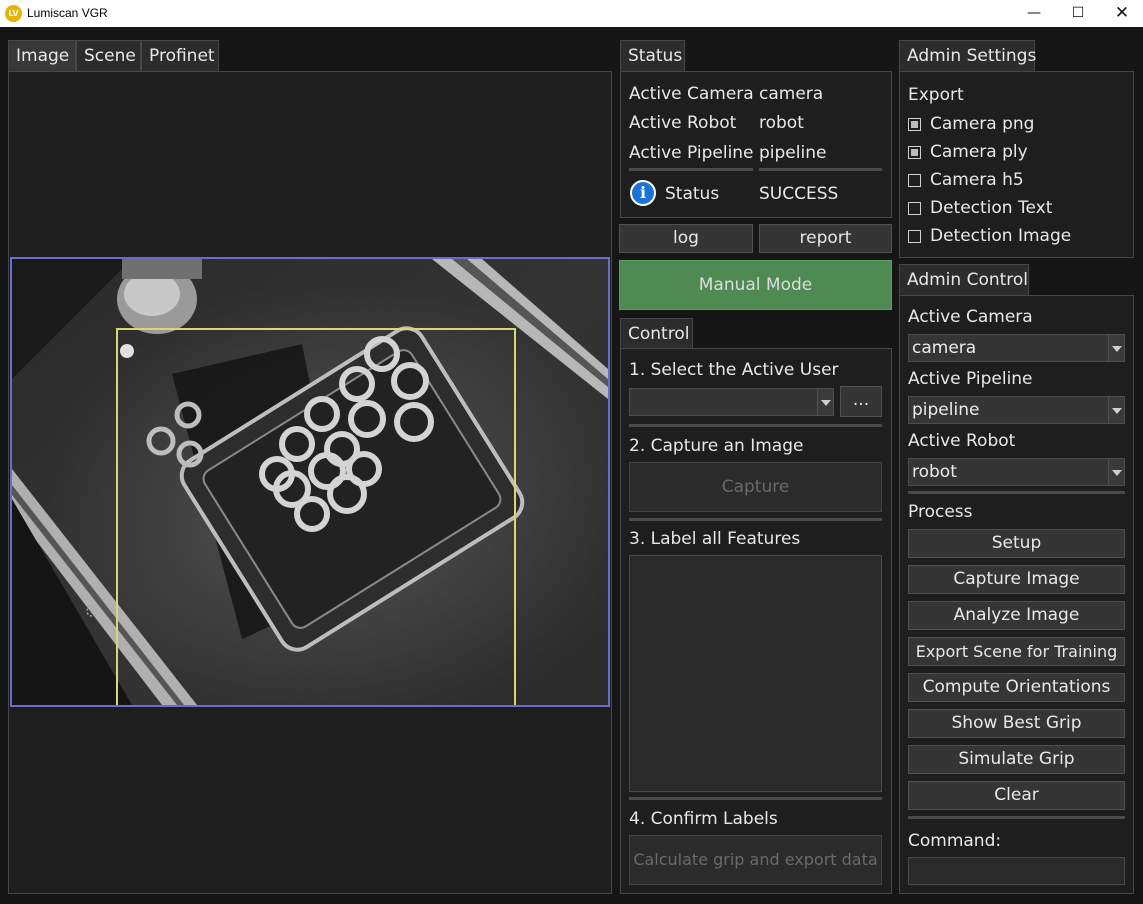  I want to click on show-best-grip-button: Show Best Grip, so click(1016, 723).